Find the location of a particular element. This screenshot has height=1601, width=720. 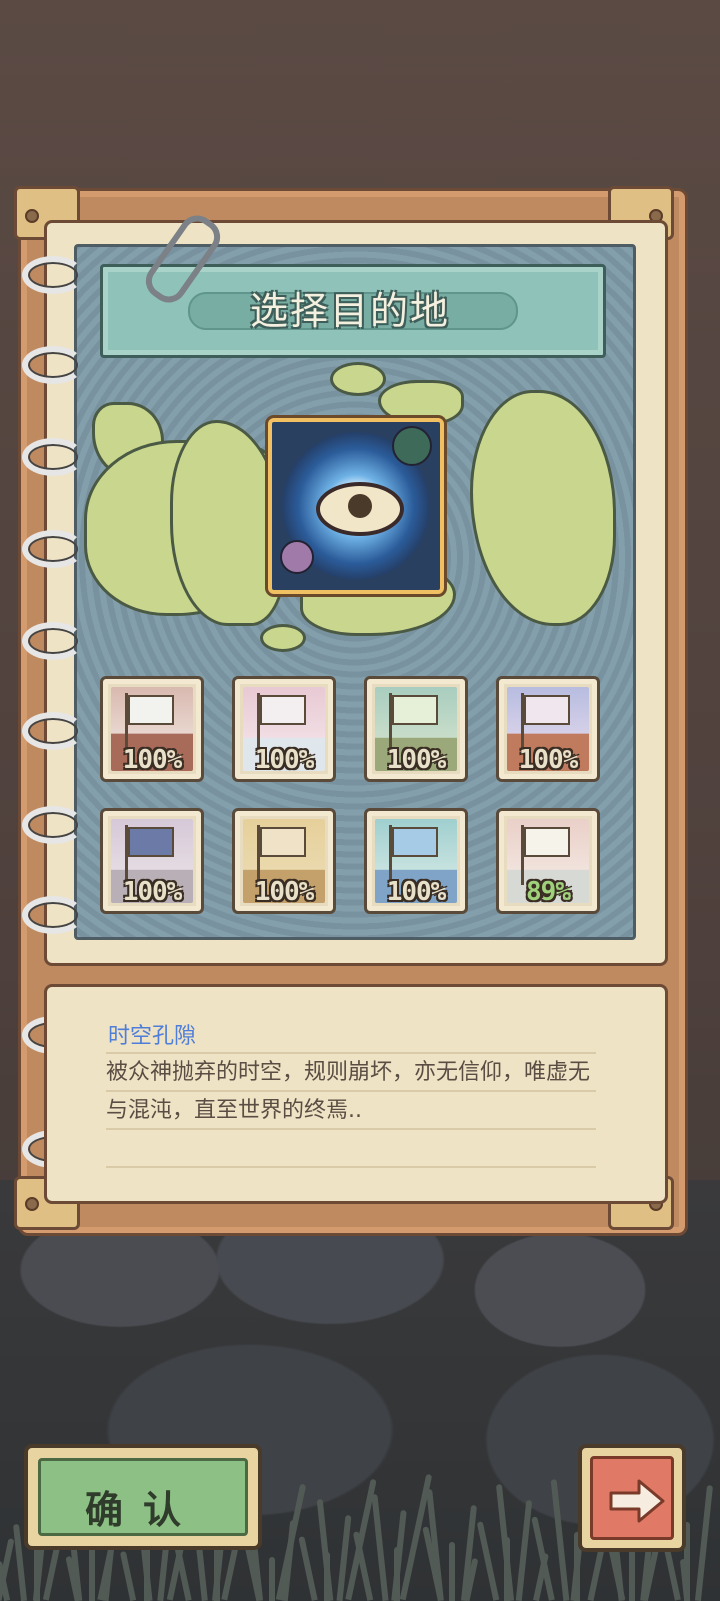

confirm-button-face: 确认 is located at coordinates (143, 1497).